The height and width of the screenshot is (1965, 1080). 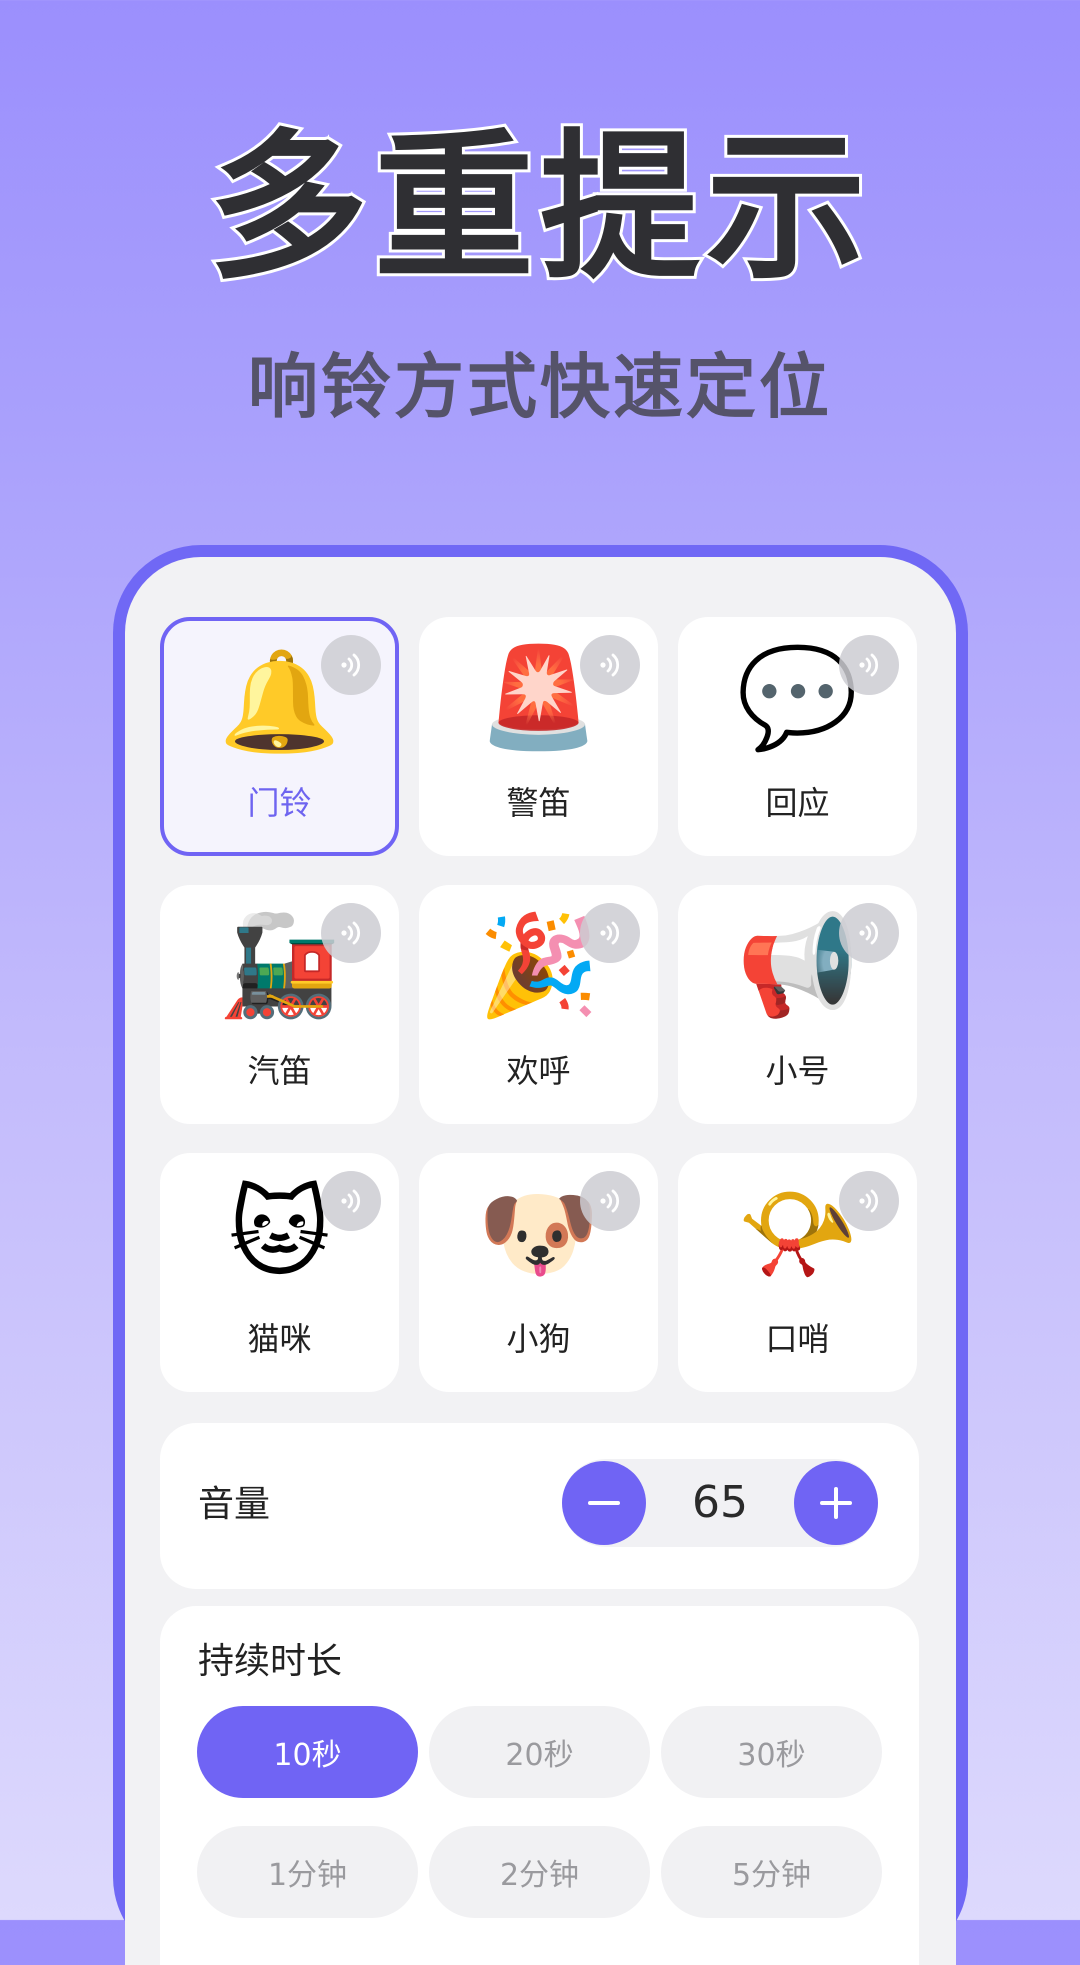 I want to click on sound-tile: 📯 口哨, so click(x=797, y=1272).